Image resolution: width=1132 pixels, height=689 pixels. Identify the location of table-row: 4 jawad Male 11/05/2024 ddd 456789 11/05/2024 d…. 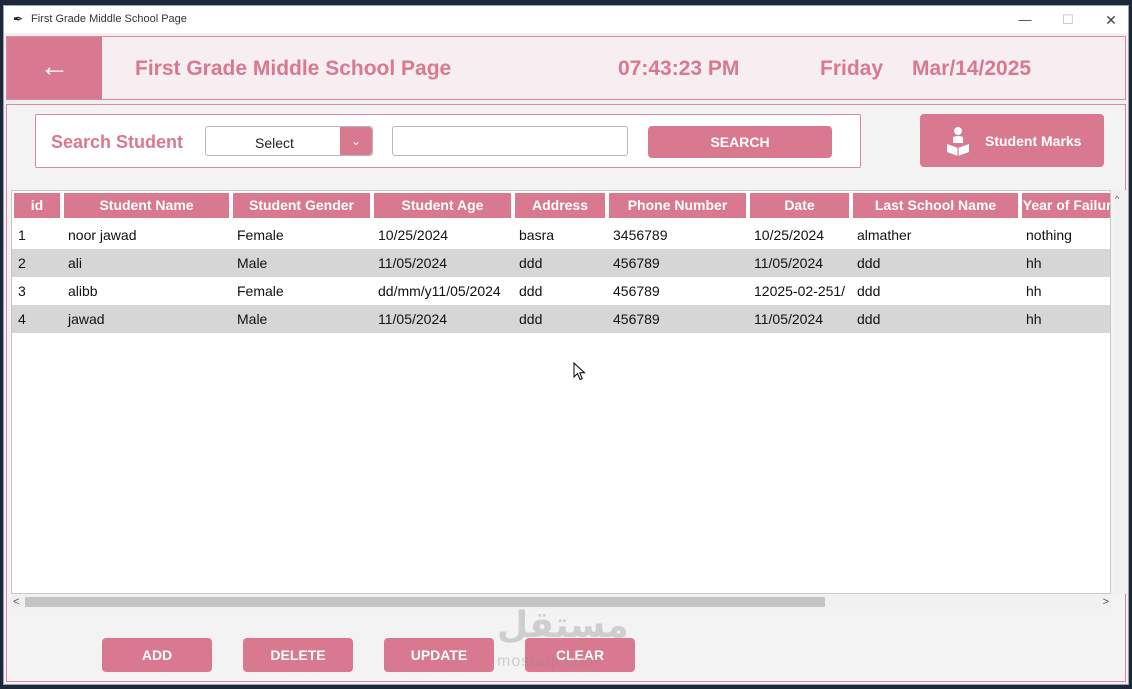
(561, 319).